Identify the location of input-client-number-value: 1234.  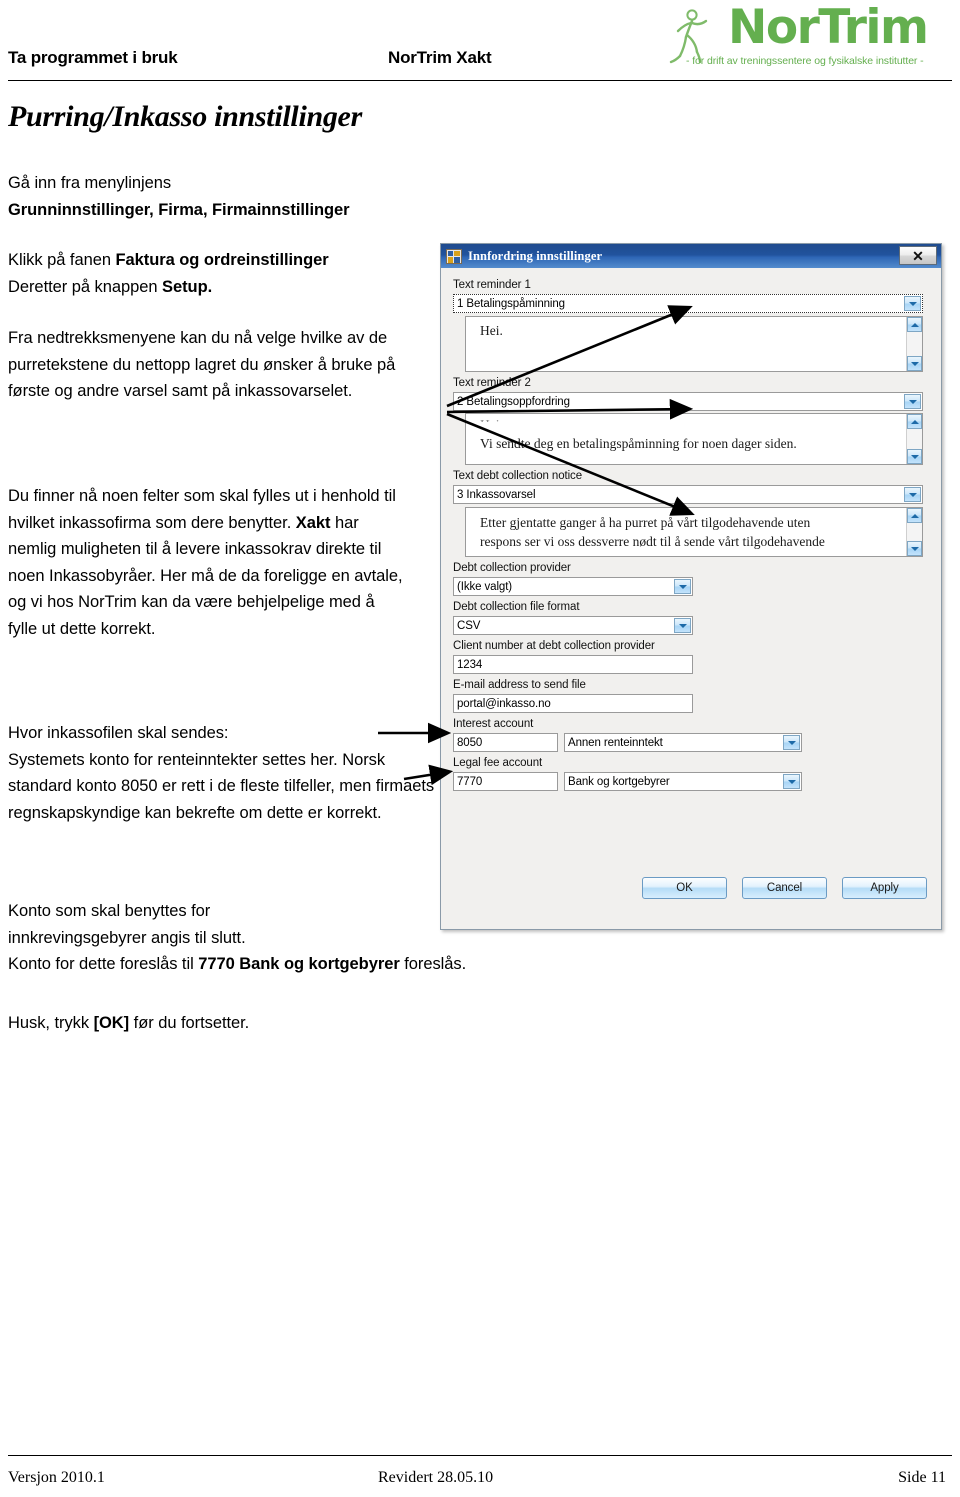
(470, 664).